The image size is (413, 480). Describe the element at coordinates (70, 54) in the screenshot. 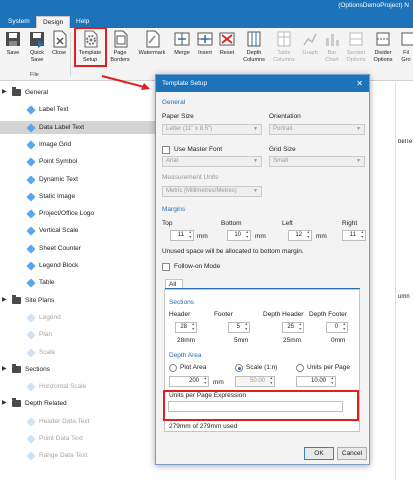

I see `ribbon-separator` at that location.